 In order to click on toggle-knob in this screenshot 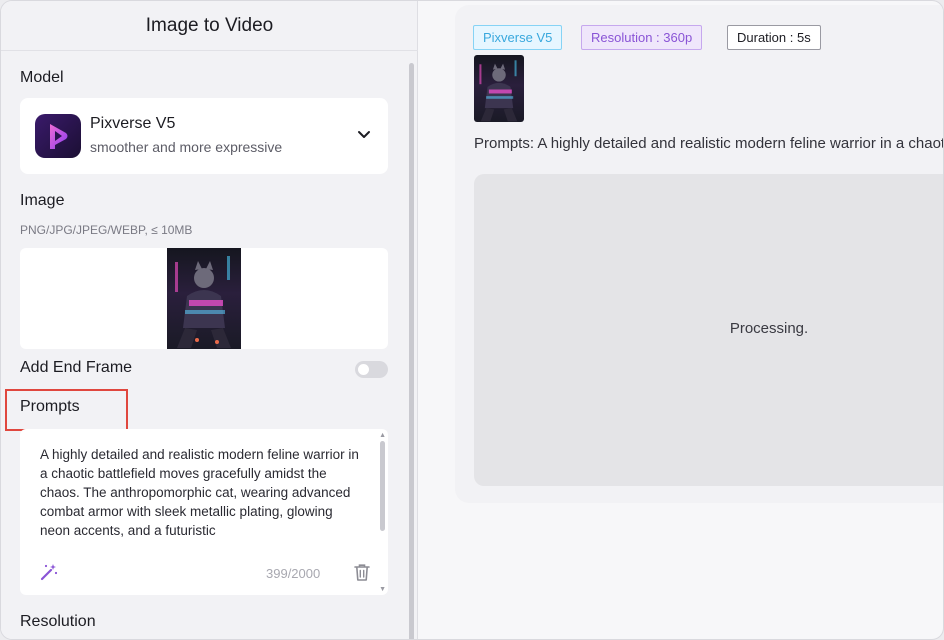, I will do `click(363, 369)`.